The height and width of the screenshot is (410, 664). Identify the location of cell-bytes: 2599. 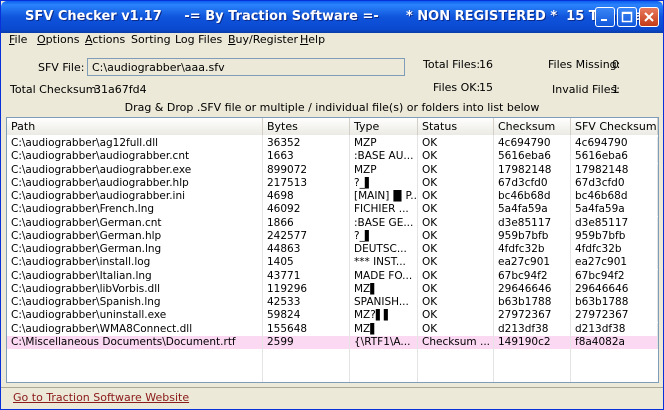
(306, 342).